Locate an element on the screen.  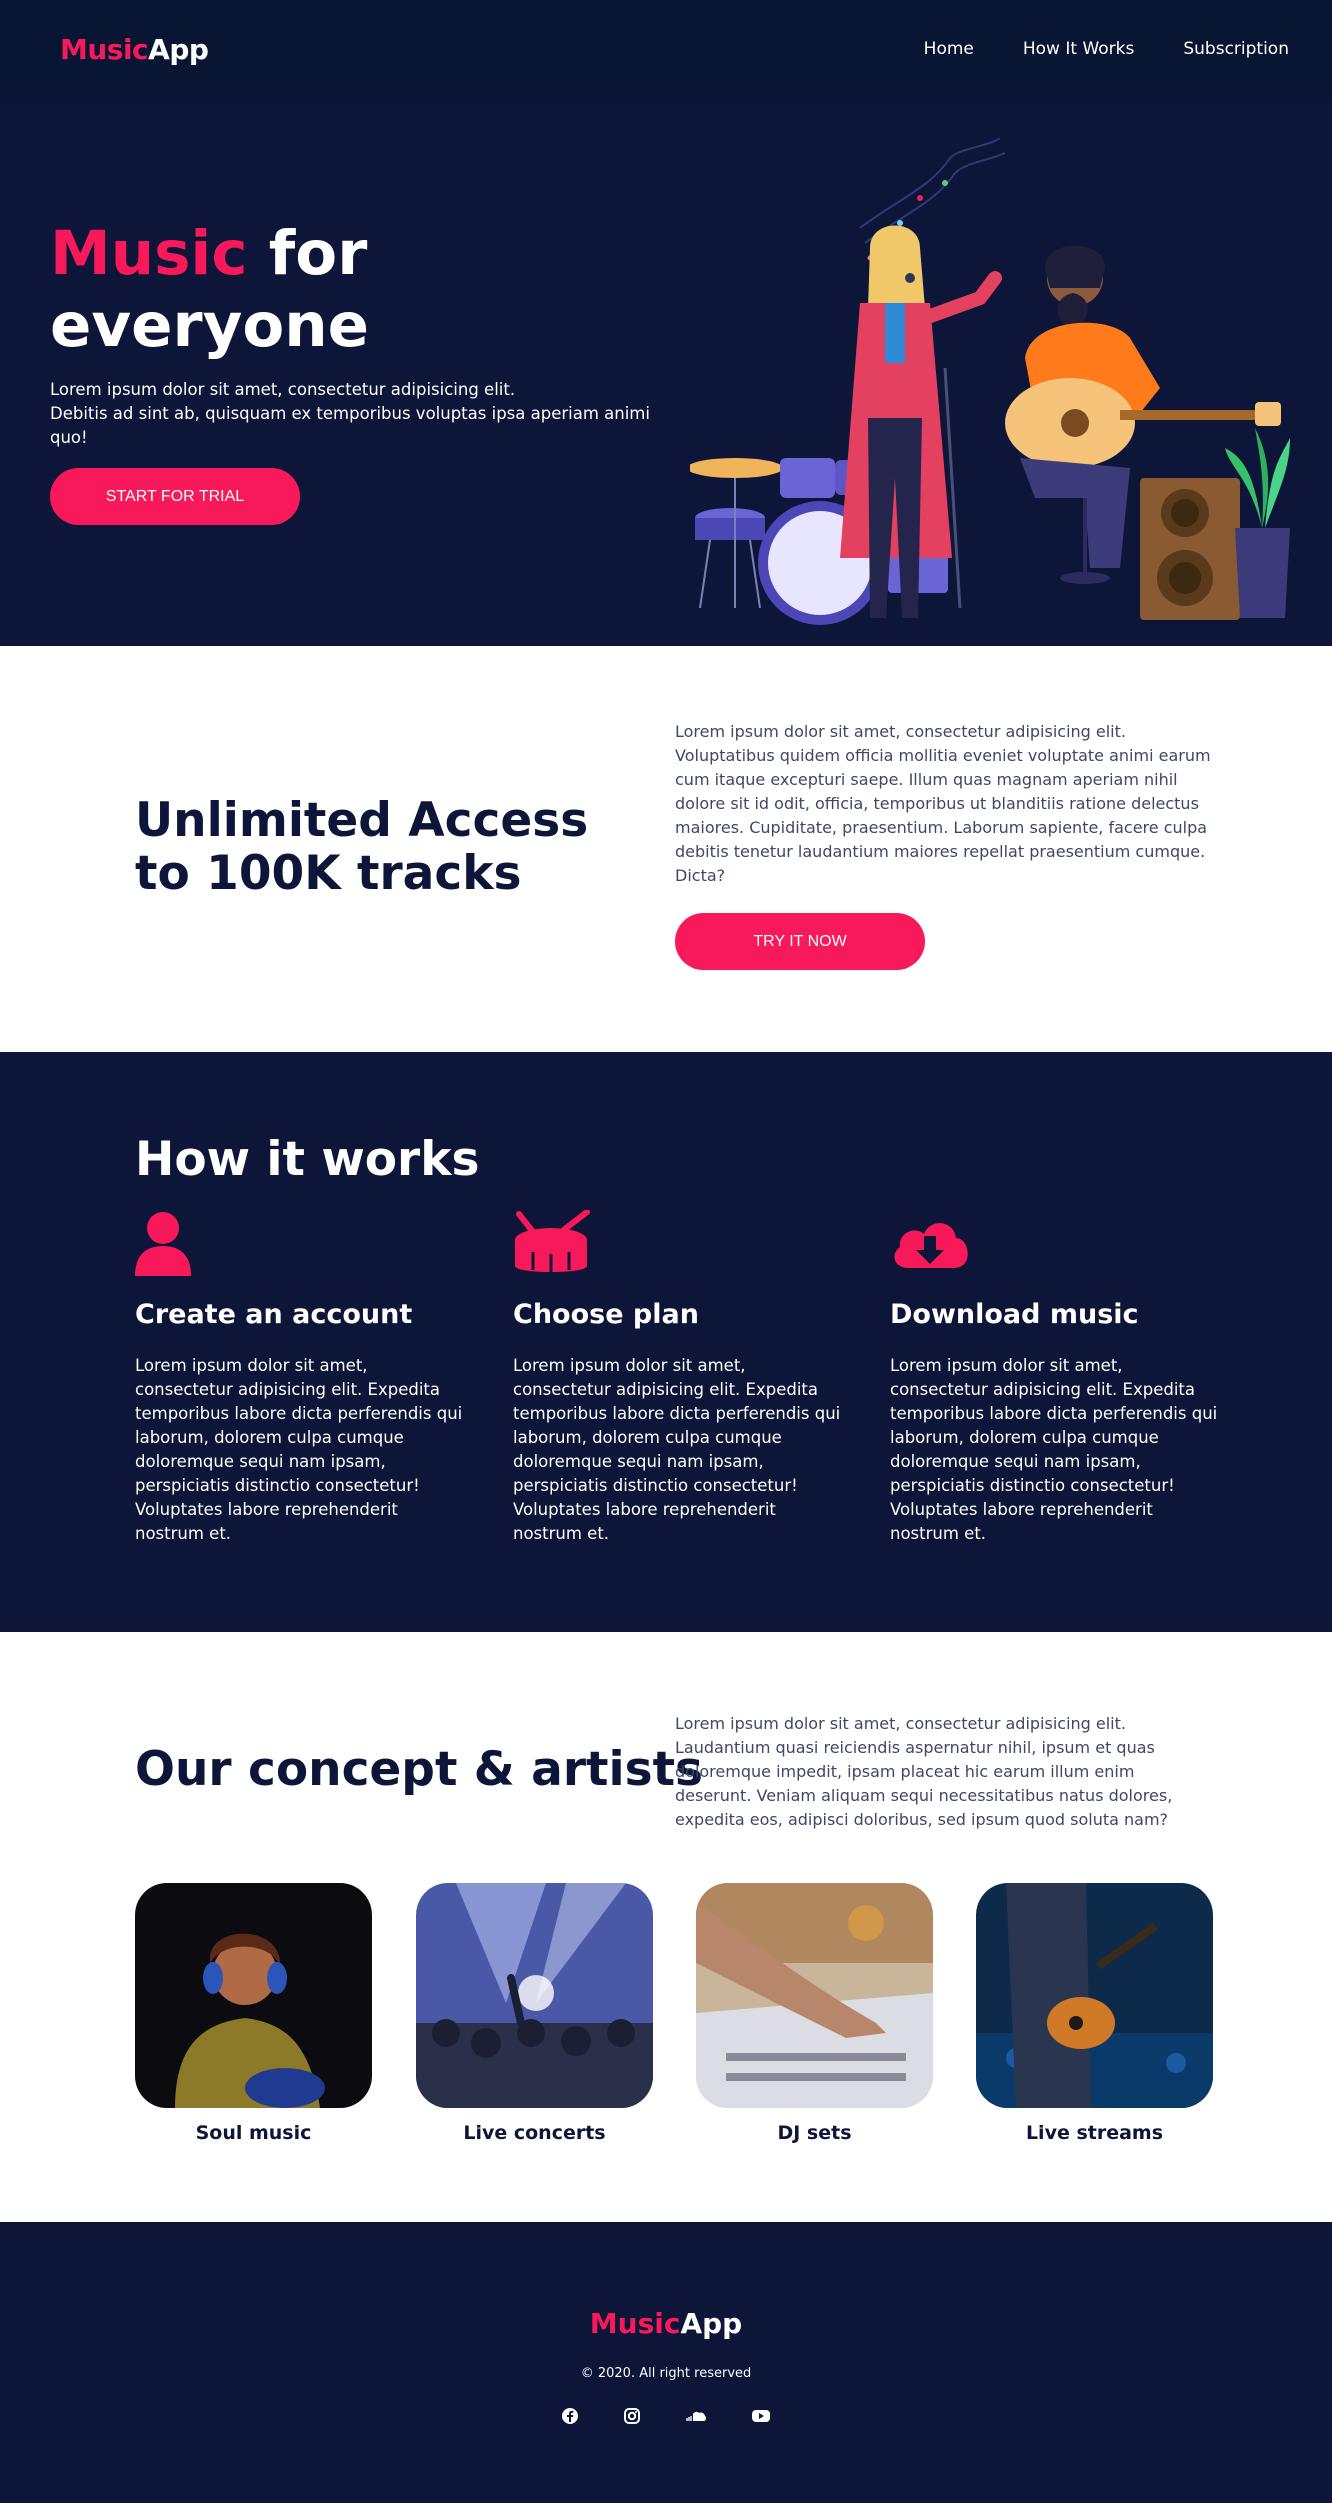
concept-title: Our concept & artists is located at coordinates (419, 1769).